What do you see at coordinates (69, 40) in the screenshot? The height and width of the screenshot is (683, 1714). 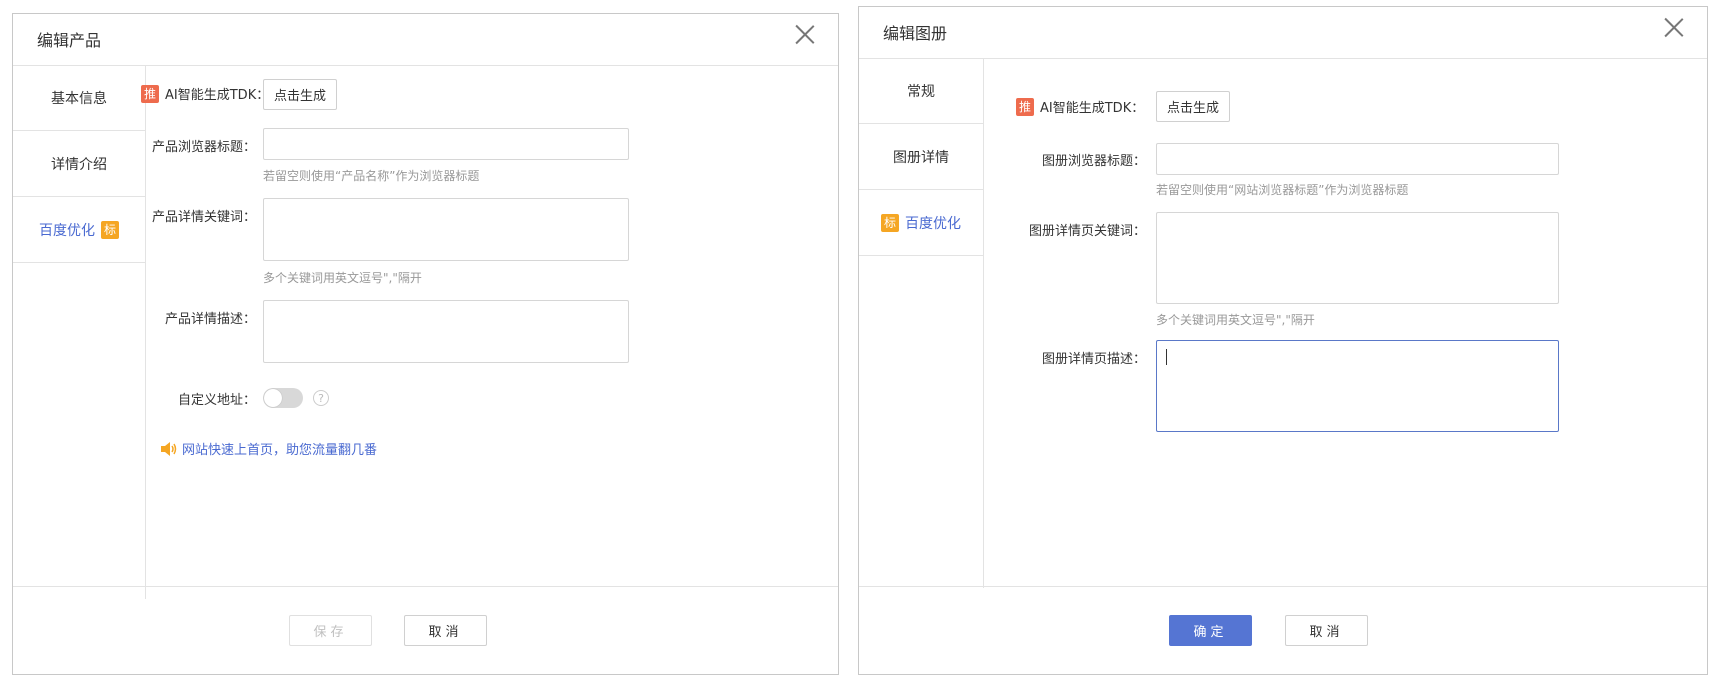 I see `dialog-title: 编辑产品` at bounding box center [69, 40].